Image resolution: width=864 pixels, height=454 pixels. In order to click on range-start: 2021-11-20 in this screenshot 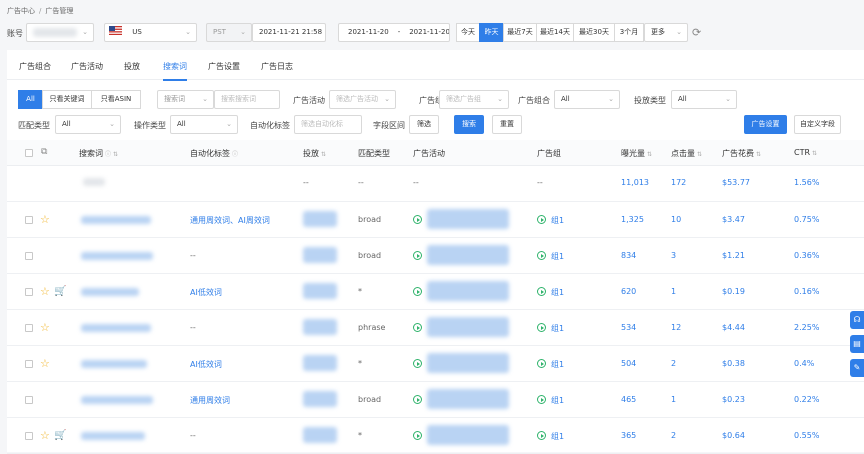, I will do `click(368, 32)`.